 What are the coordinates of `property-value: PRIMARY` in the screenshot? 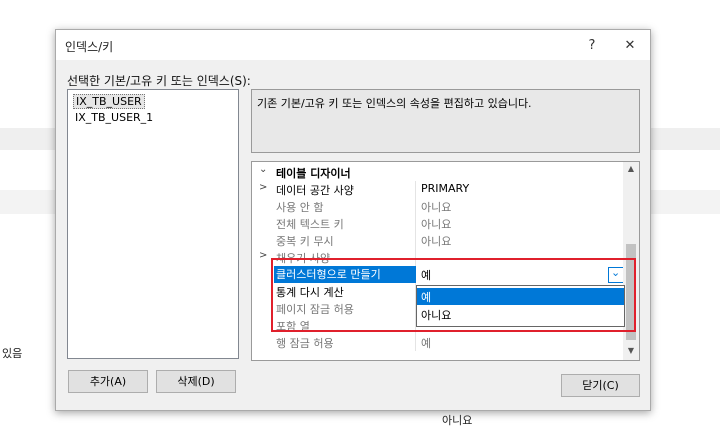 It's located at (445, 188).